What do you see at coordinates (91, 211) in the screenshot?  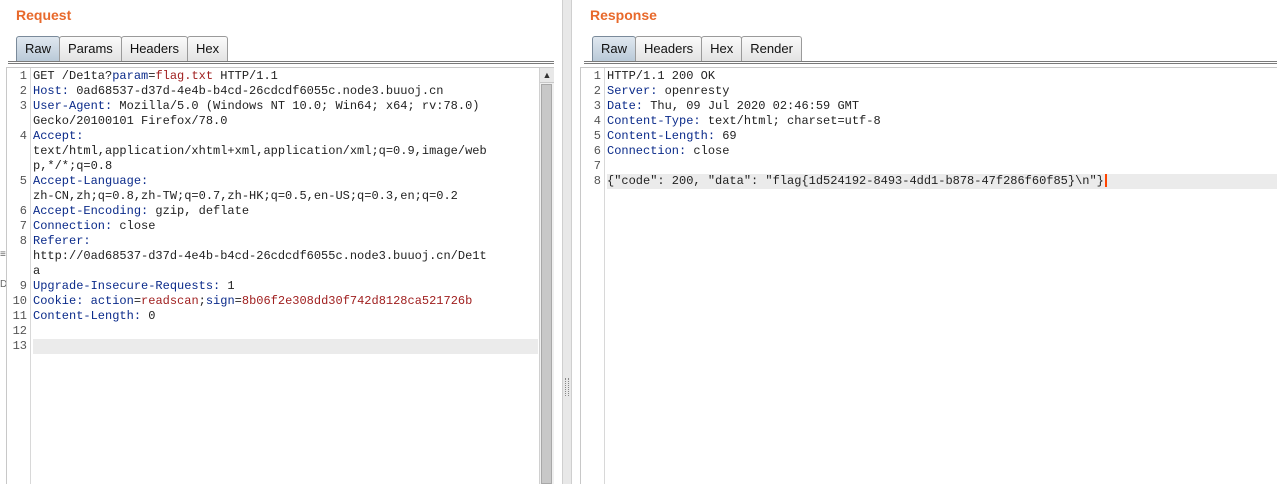 I see `text-token: Accept-Encoding:` at bounding box center [91, 211].